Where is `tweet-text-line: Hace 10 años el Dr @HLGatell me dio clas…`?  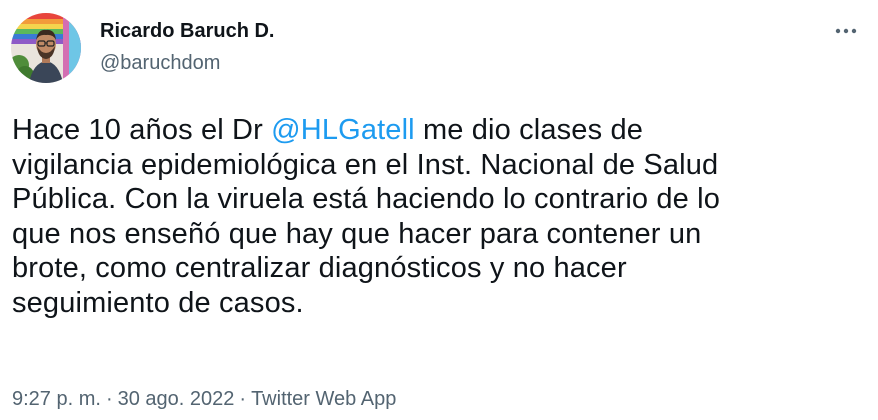
tweet-text-line: Hace 10 años el Dr @HLGatell me dio clas… is located at coordinates (437, 130).